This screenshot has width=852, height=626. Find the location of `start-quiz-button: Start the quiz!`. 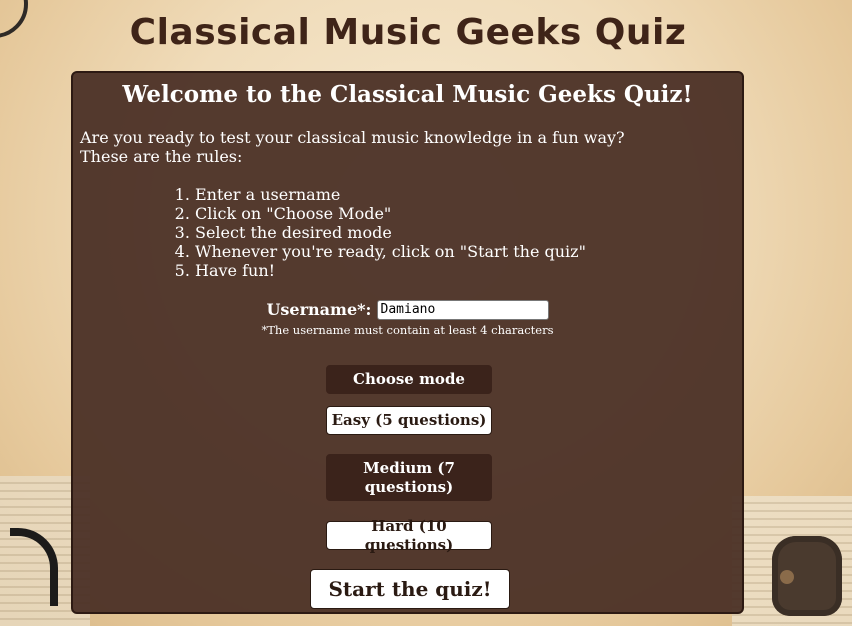

start-quiz-button: Start the quiz! is located at coordinates (410, 589).